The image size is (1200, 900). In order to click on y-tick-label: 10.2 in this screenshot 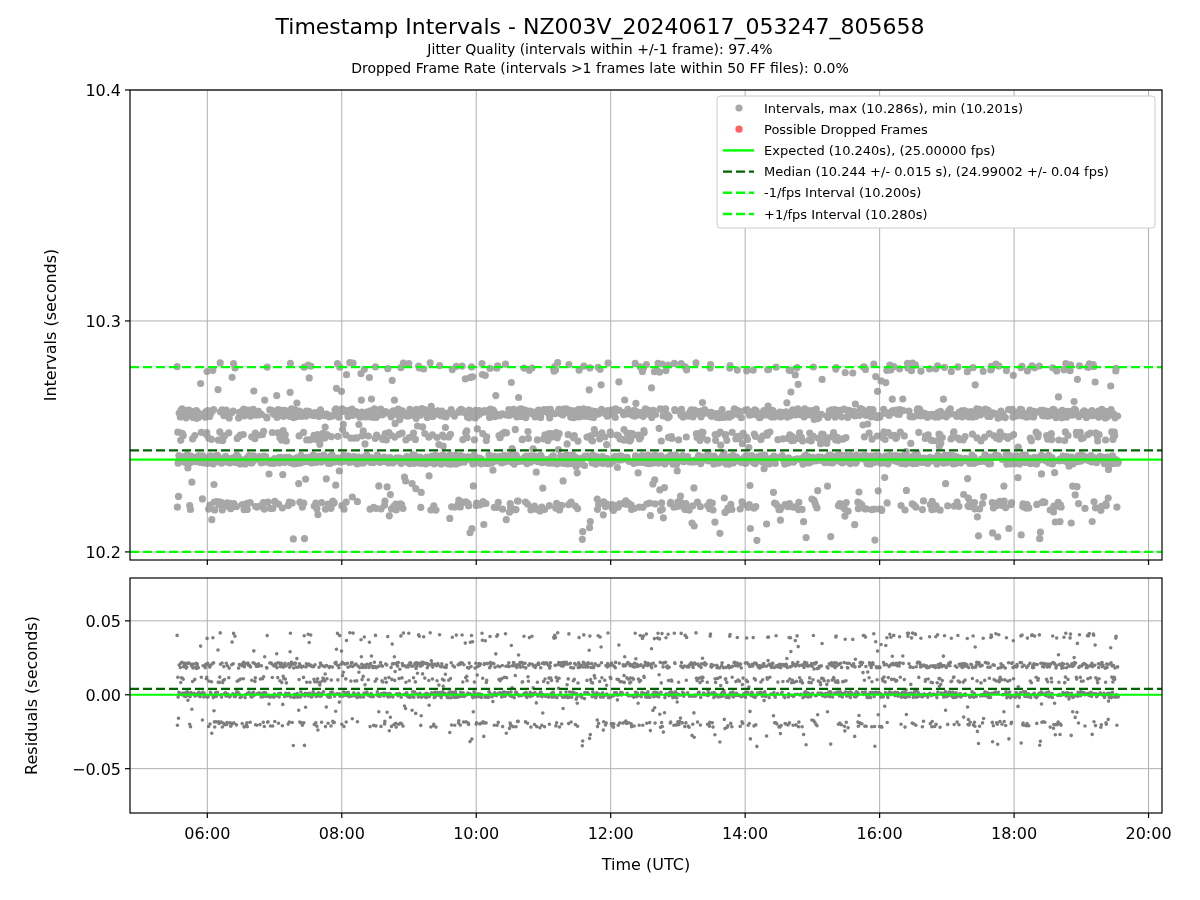, I will do `click(103, 552)`.